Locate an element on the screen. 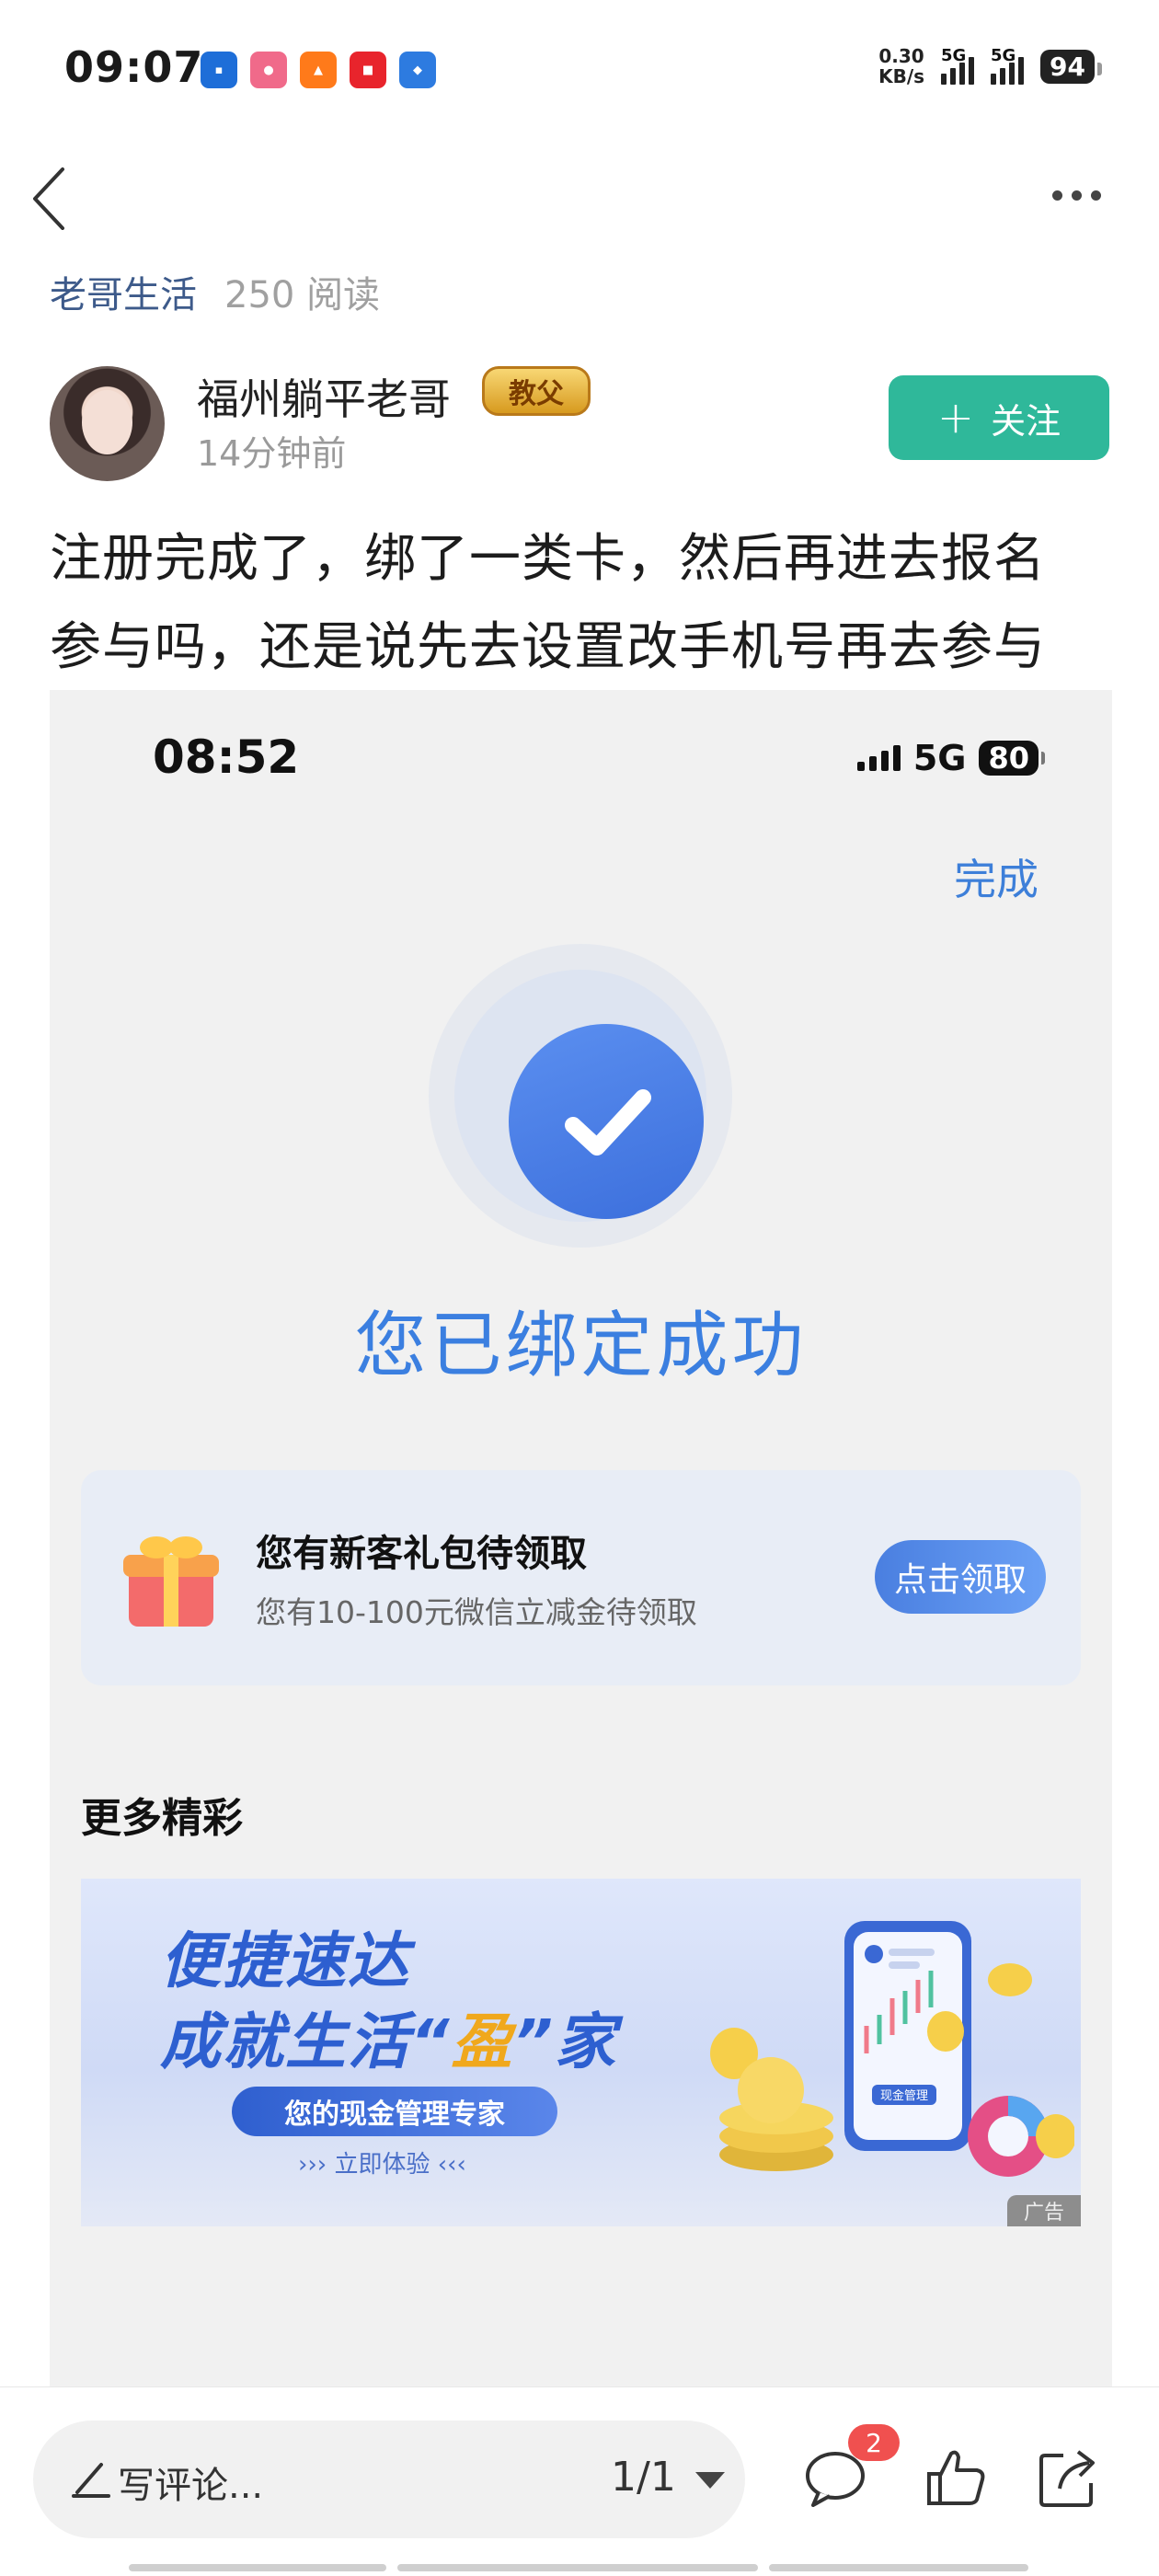  done-button: 完成 is located at coordinates (996, 879).